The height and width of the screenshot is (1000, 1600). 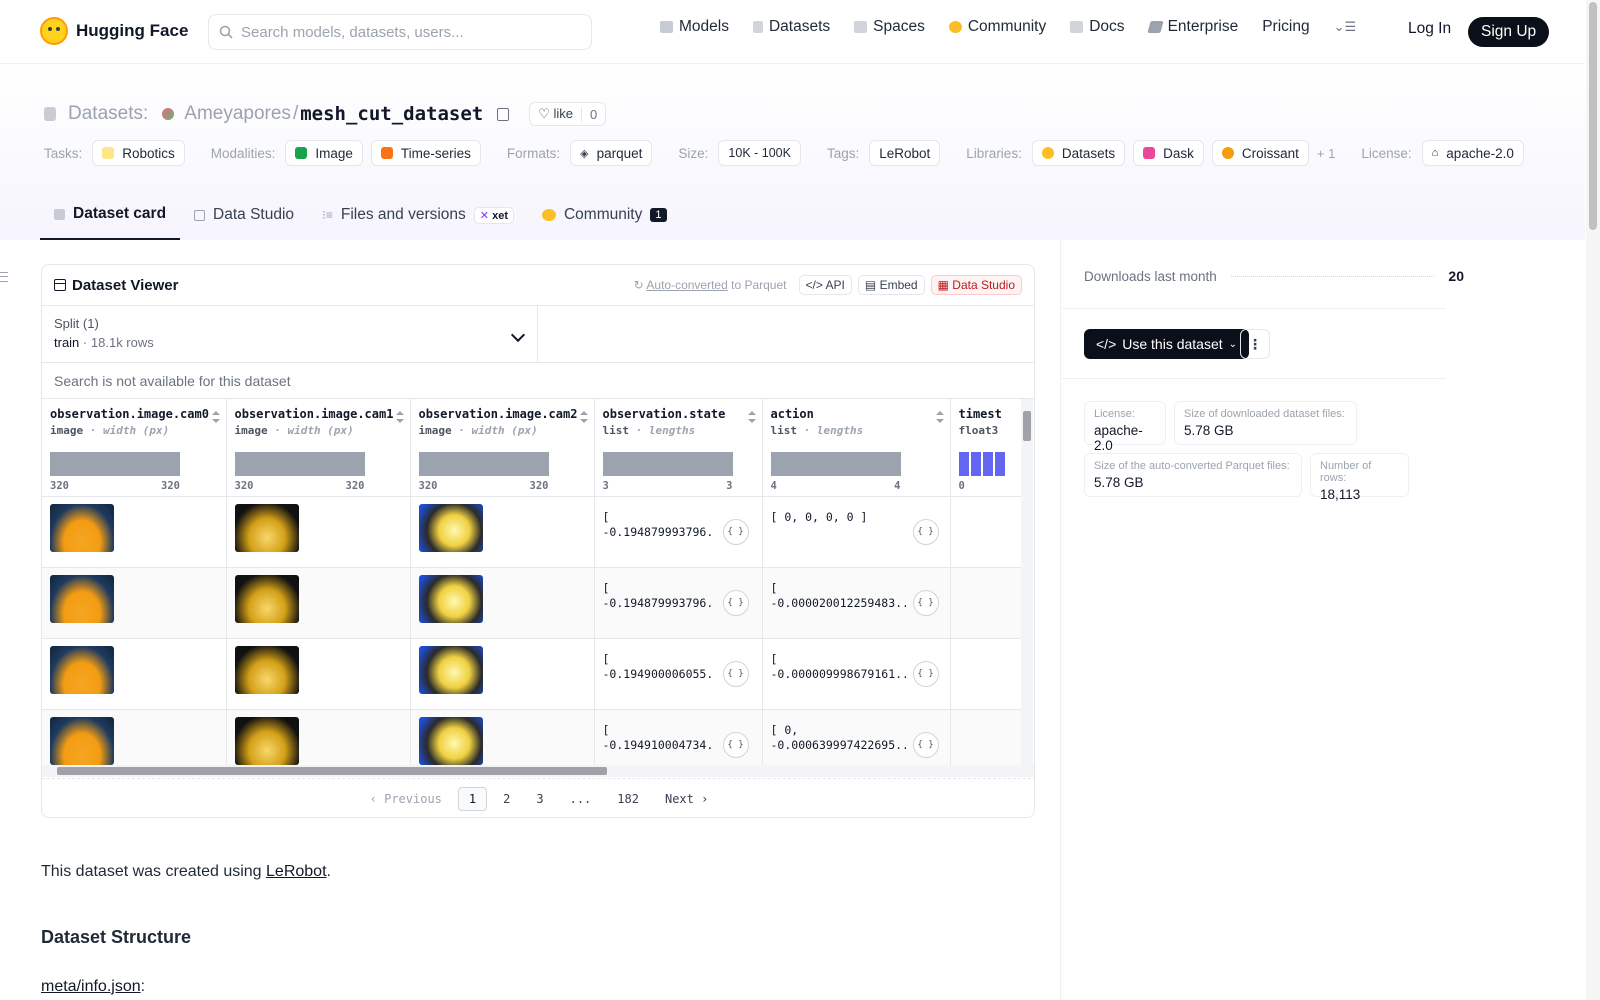 What do you see at coordinates (1168, 153) in the screenshot?
I see `tag-dask: Dask` at bounding box center [1168, 153].